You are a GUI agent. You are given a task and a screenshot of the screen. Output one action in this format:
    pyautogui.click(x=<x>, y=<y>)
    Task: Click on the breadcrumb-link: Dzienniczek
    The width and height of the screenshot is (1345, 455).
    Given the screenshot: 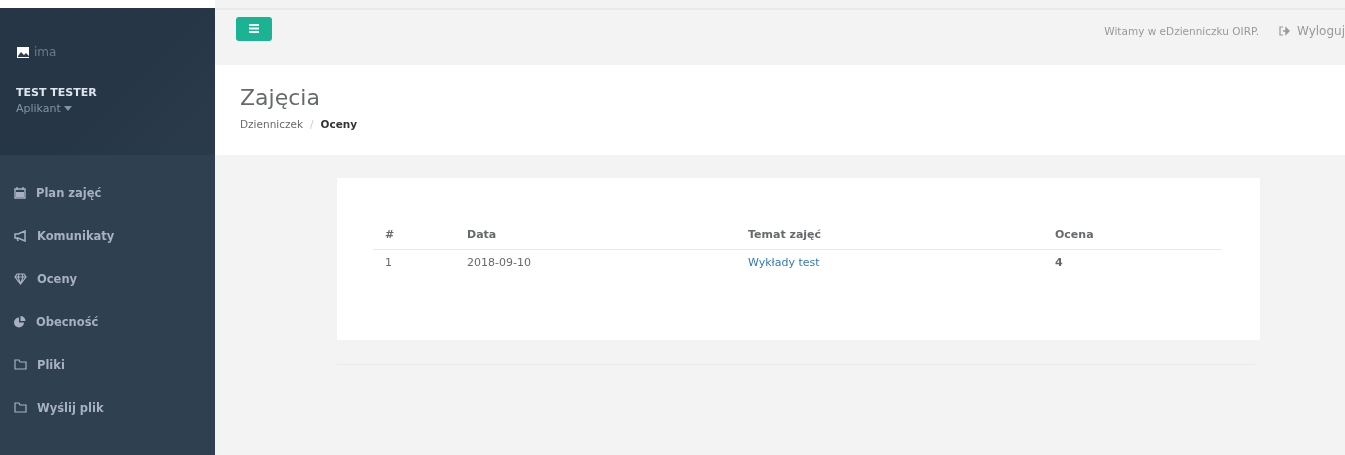 What is the action you would take?
    pyautogui.click(x=272, y=124)
    